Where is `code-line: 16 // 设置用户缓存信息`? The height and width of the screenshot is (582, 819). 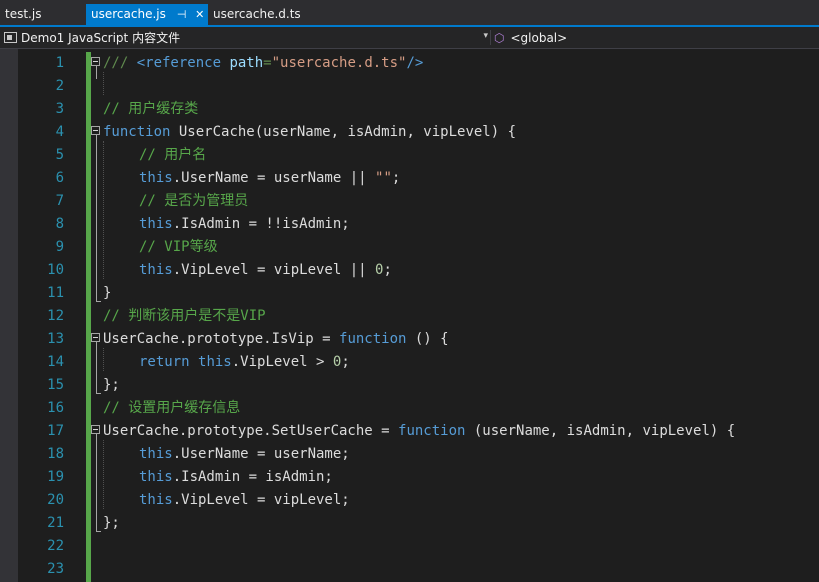 code-line: 16 // 设置用户缓存信息 is located at coordinates (409, 408).